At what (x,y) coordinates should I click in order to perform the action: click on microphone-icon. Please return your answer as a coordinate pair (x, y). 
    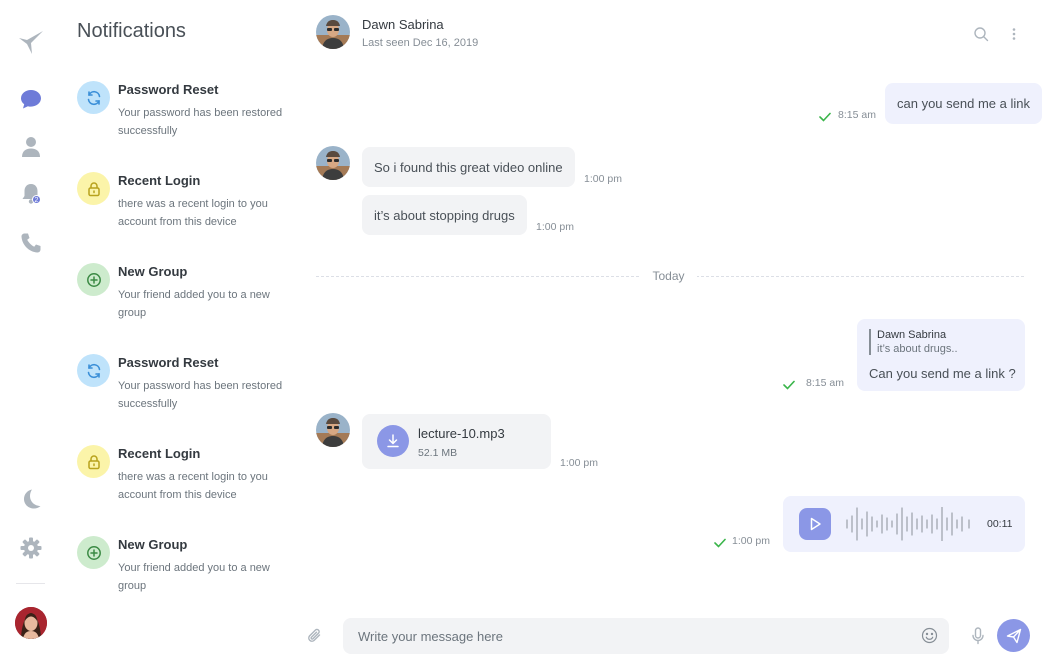
    Looking at the image, I should click on (978, 636).